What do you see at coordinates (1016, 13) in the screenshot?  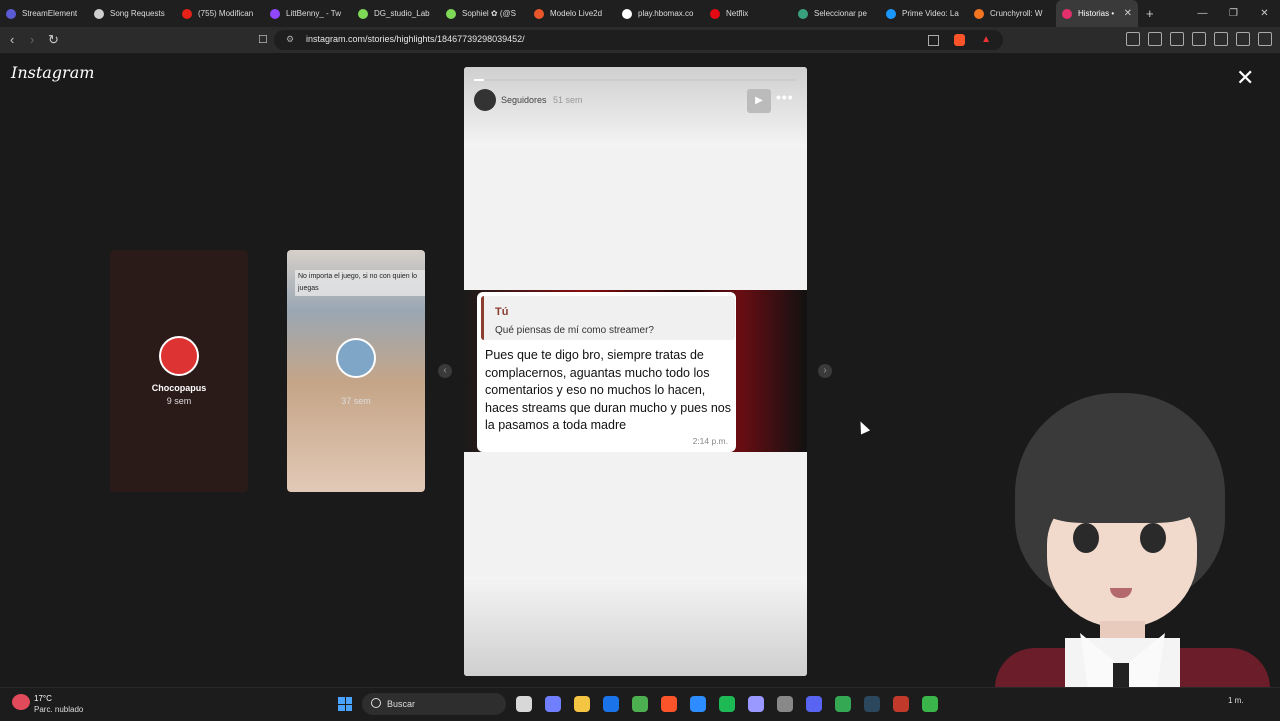 I see `tab-label: Crunchyroll: W` at bounding box center [1016, 13].